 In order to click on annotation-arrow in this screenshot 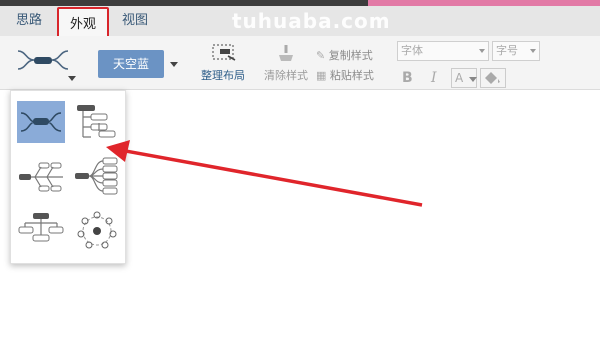, I will do `click(264, 173)`.